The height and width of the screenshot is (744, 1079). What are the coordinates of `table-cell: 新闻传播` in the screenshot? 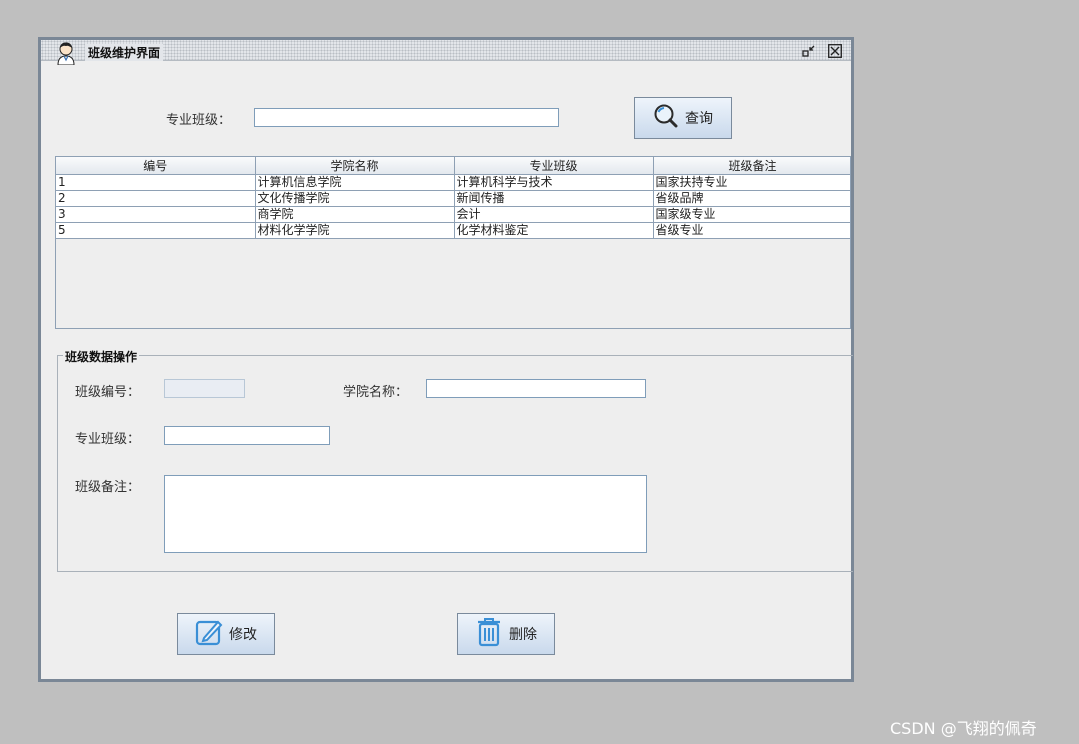 It's located at (554, 198).